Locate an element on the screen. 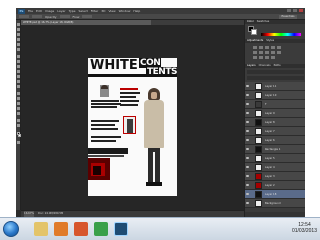  media-player-icon is located at coordinates (61, 229).